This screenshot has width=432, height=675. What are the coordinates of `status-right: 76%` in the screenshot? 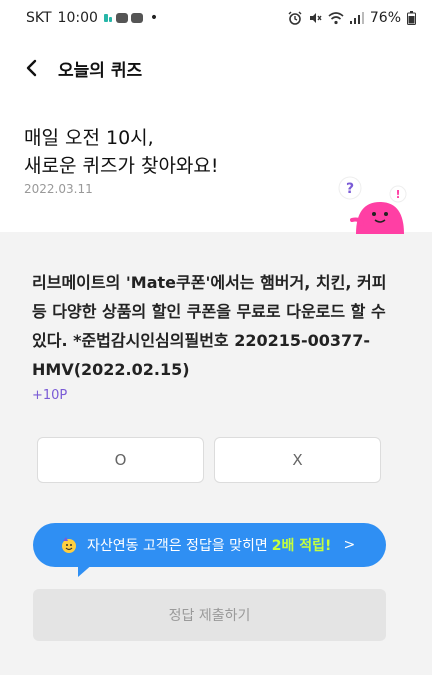 It's located at (352, 18).